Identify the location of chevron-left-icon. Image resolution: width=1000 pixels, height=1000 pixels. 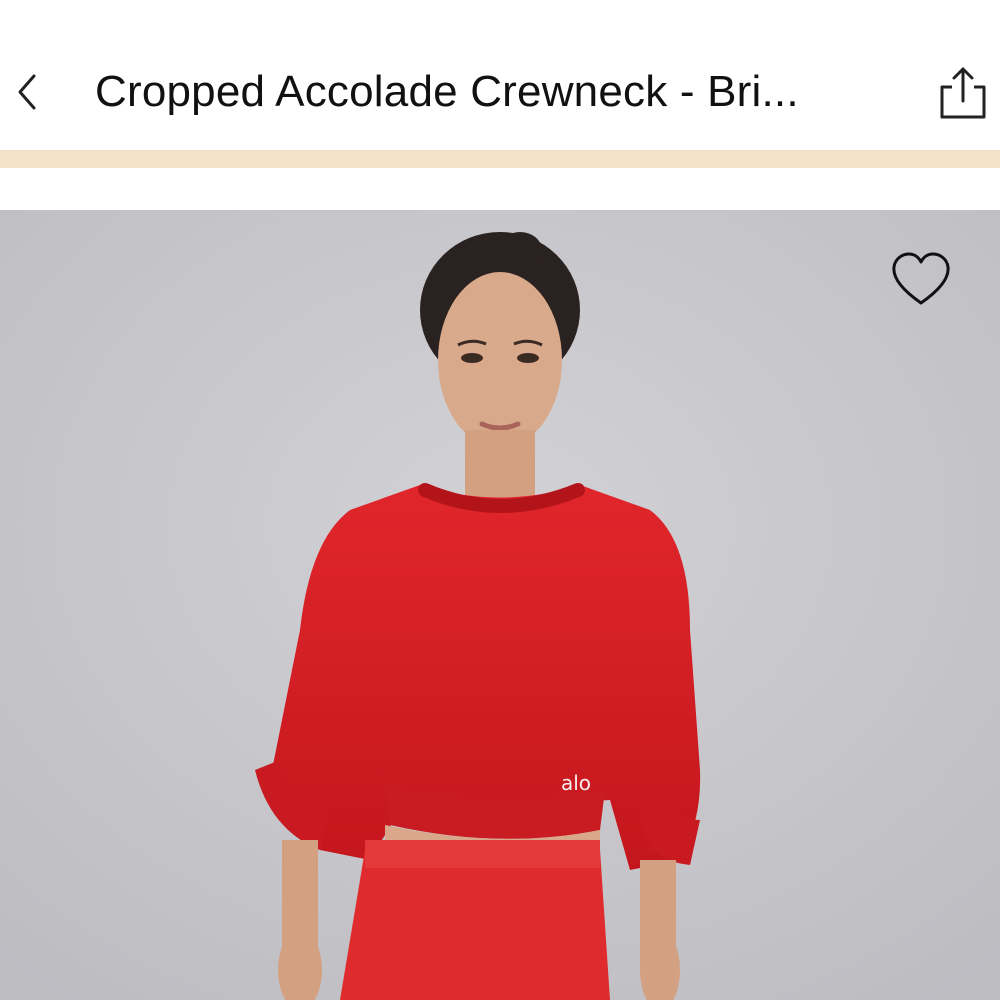
(27, 92).